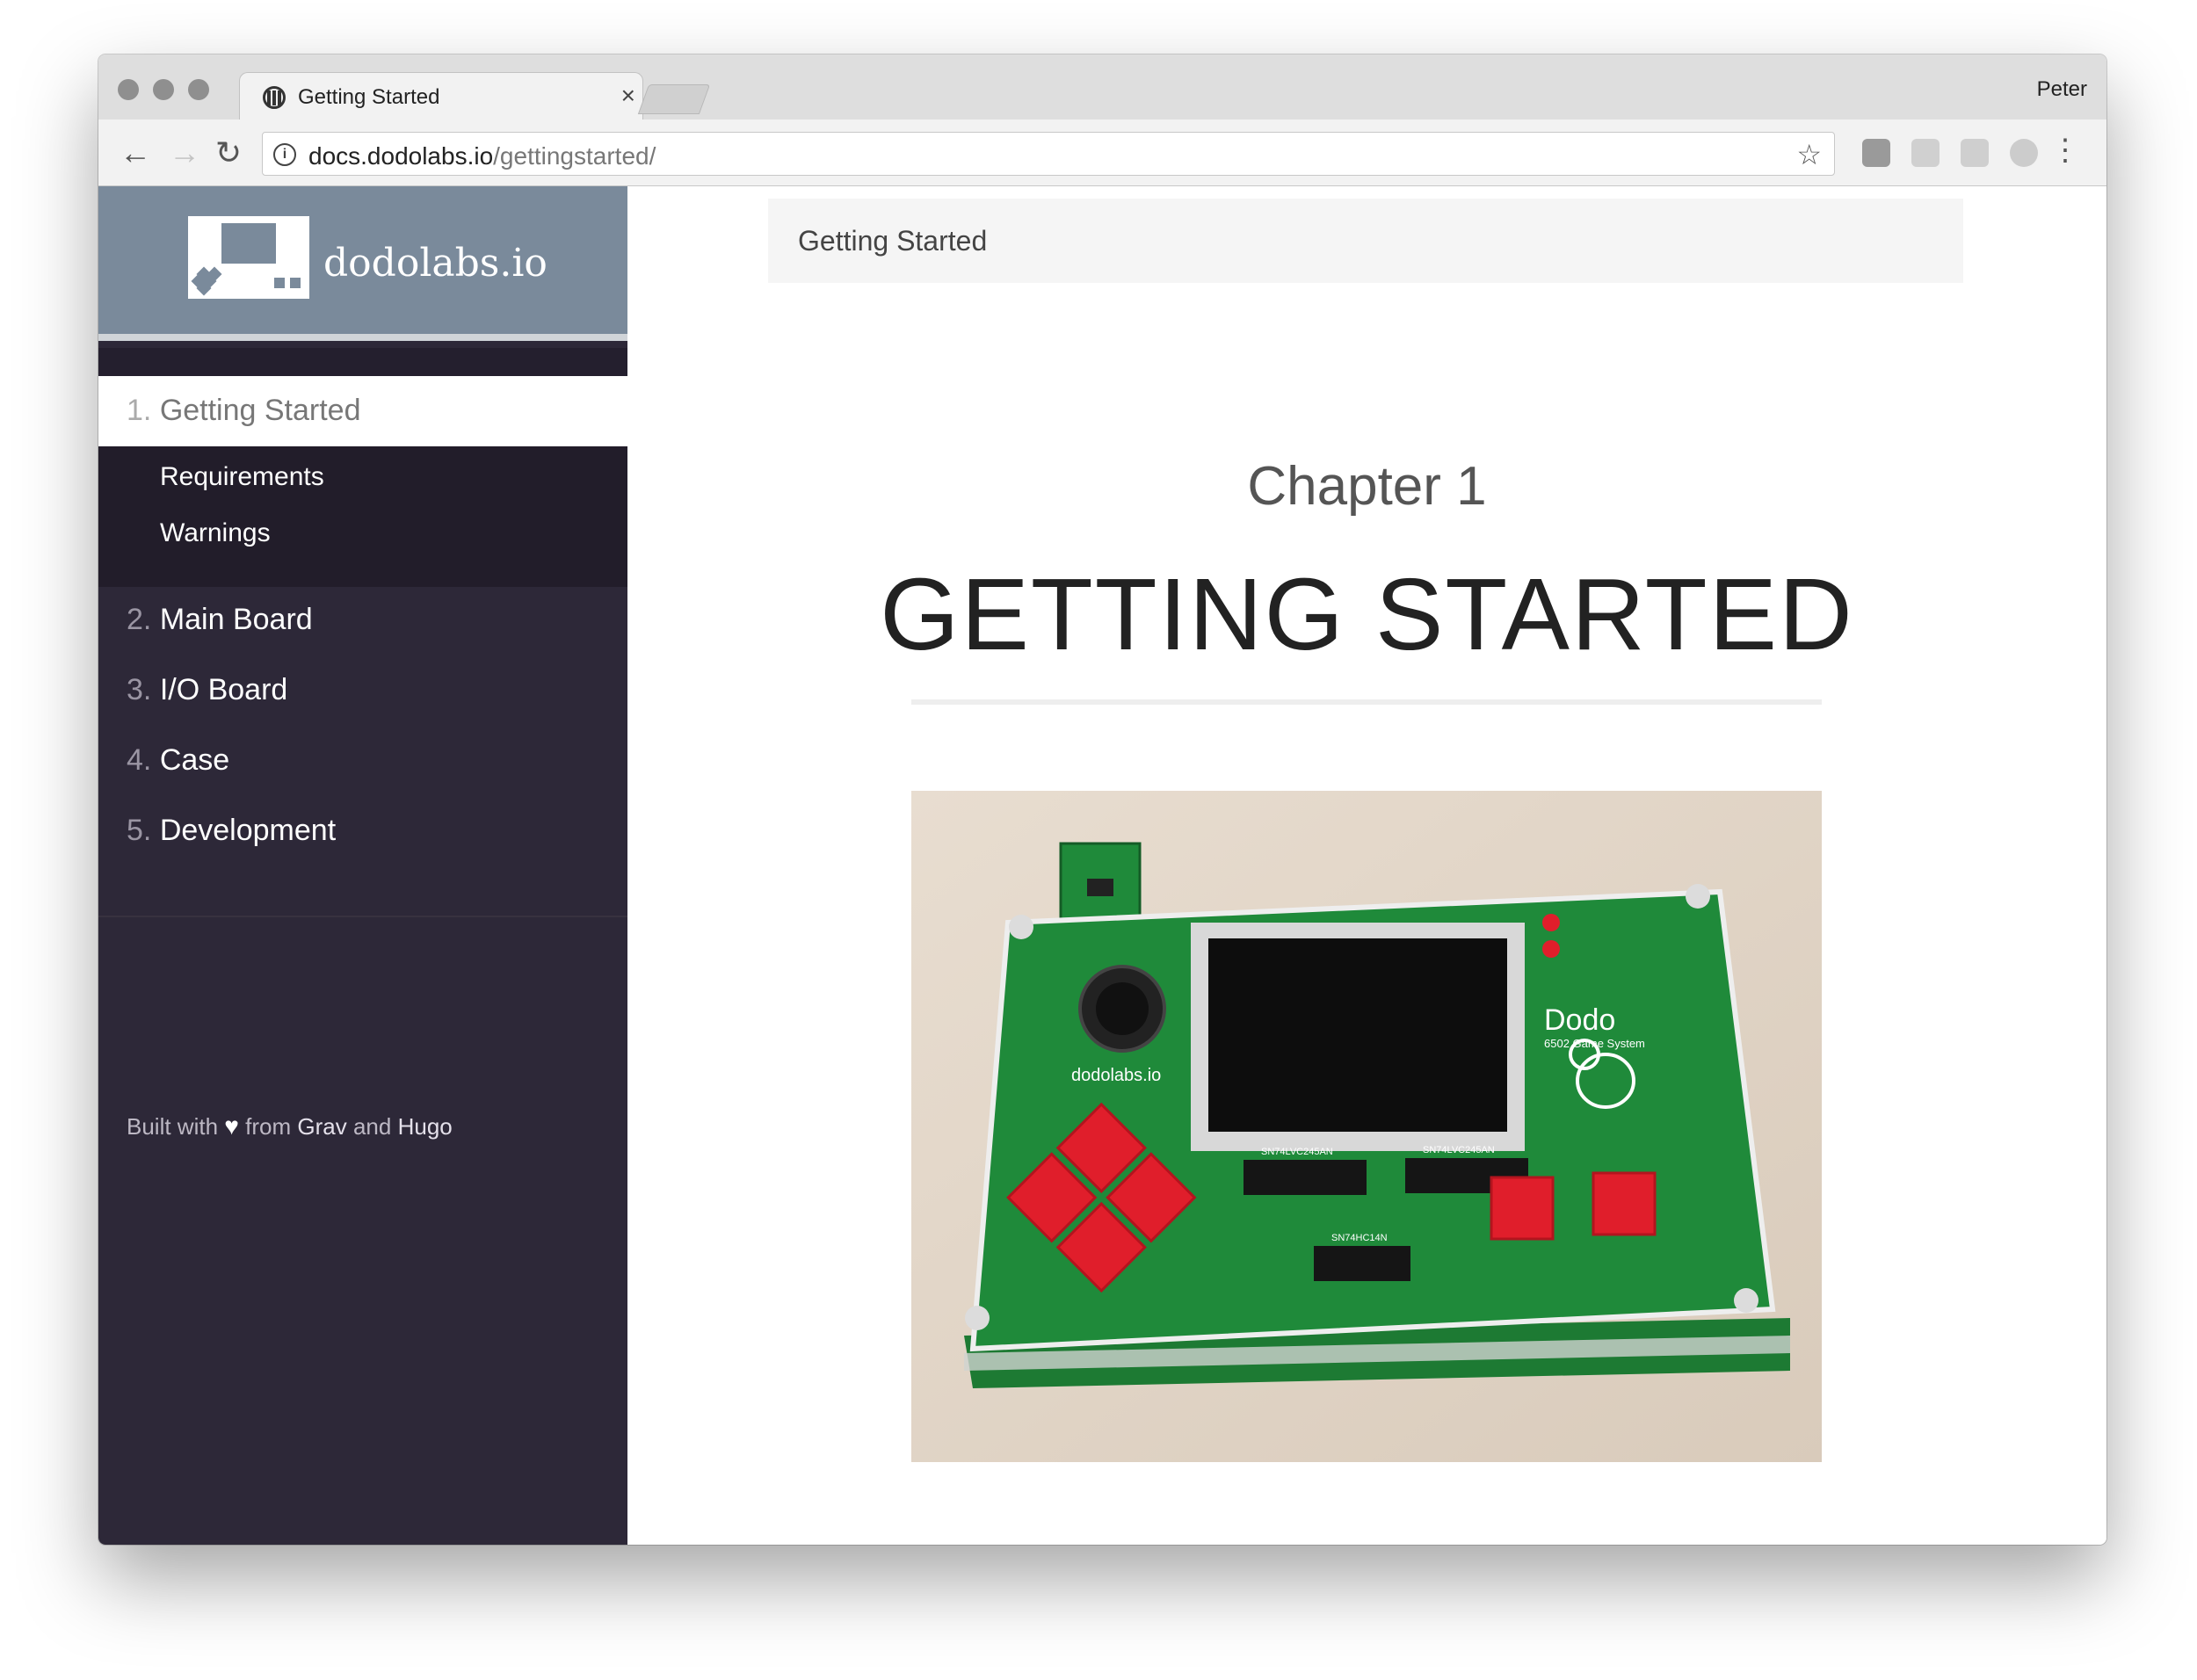 This screenshot has height=1680, width=2197. I want to click on grav-link: Grav, so click(322, 1126).